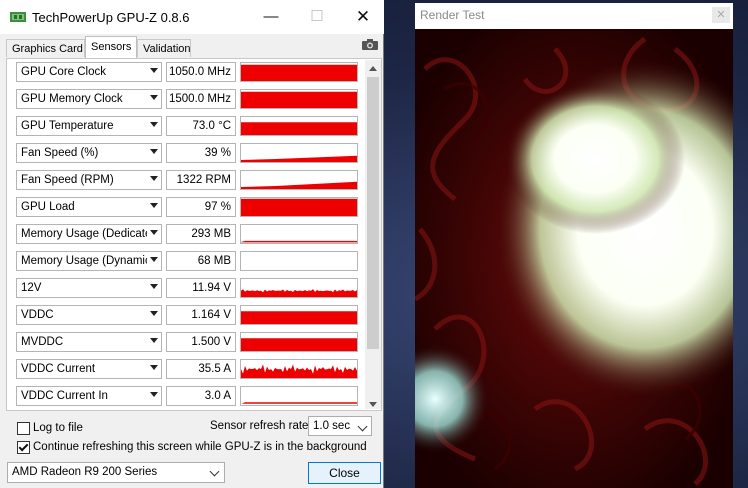 The width and height of the screenshot is (748, 488). Describe the element at coordinates (370, 44) in the screenshot. I see `camera-icon` at that location.